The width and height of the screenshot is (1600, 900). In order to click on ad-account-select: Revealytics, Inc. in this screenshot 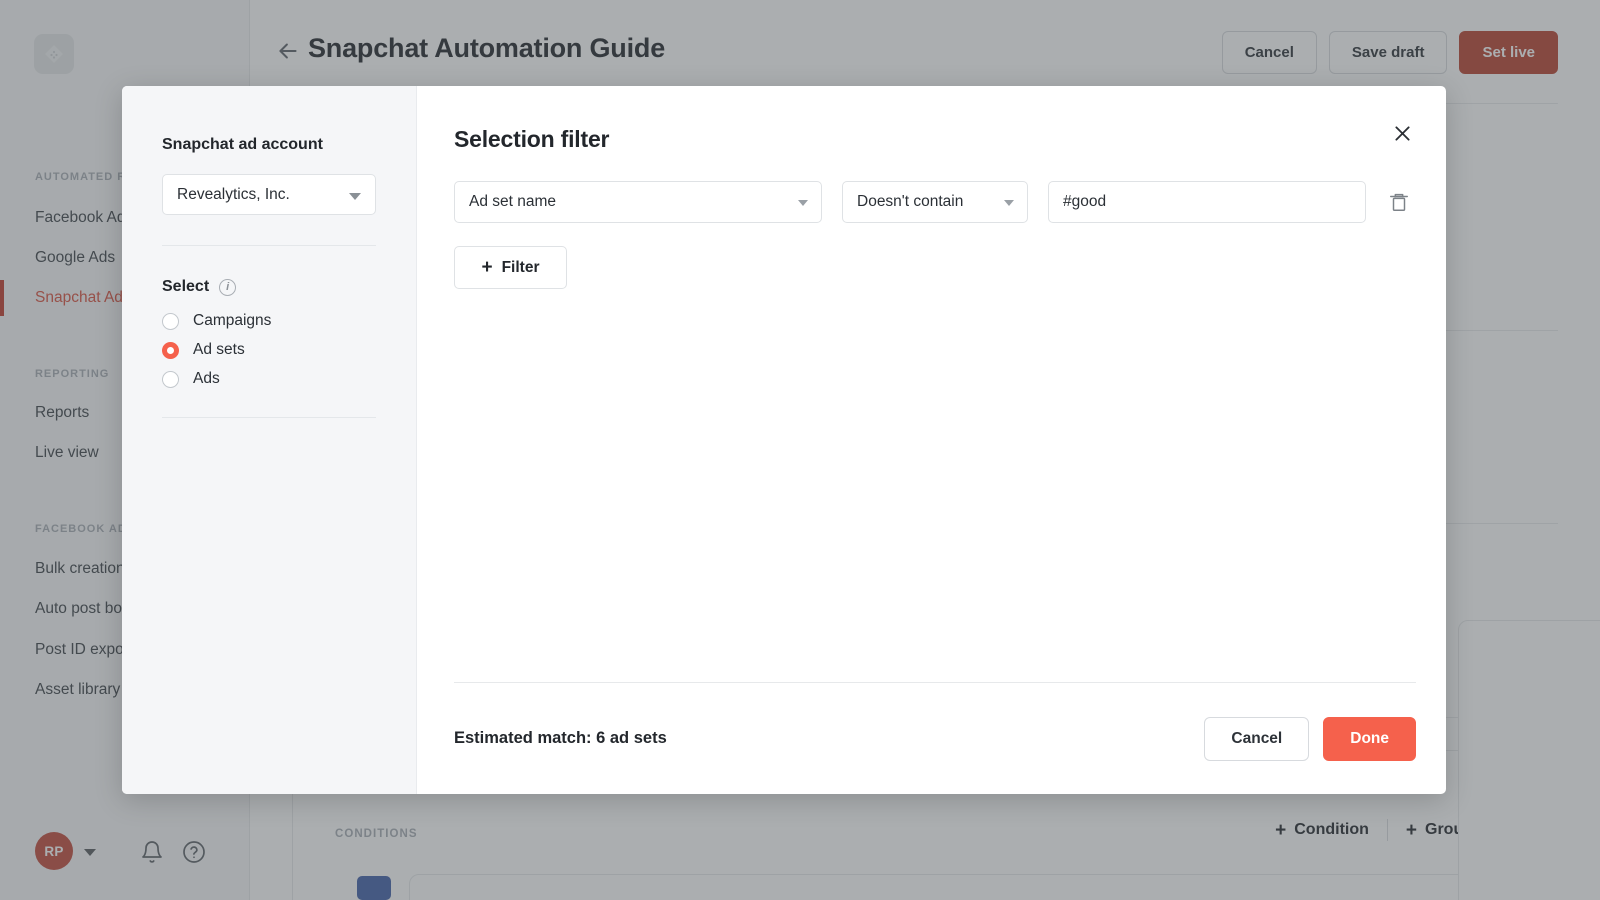, I will do `click(269, 194)`.